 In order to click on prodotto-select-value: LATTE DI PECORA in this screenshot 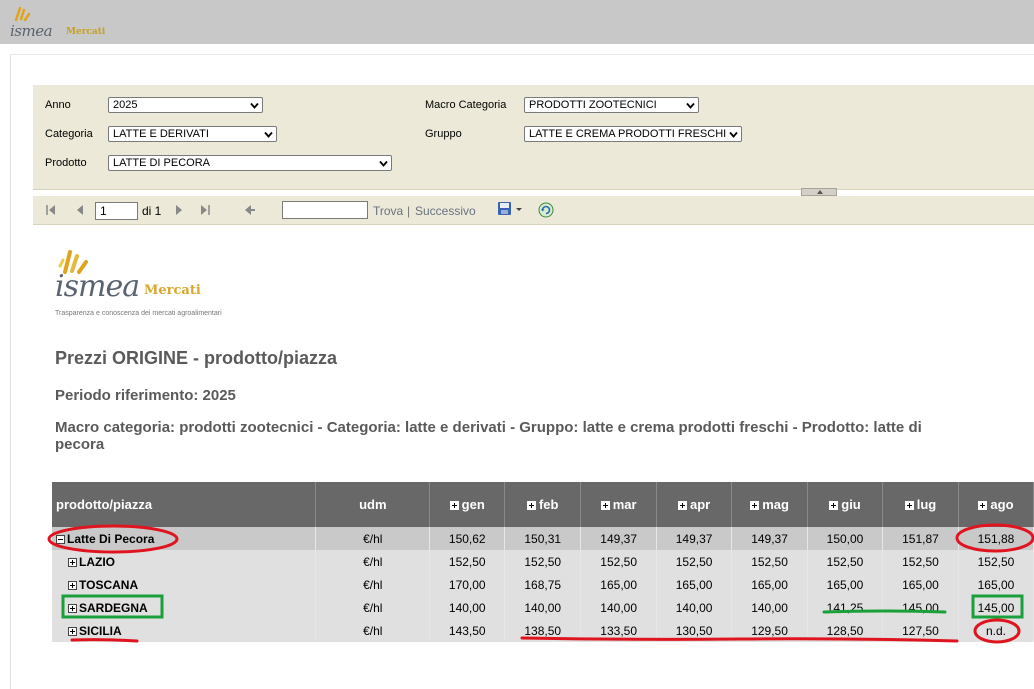, I will do `click(161, 163)`.